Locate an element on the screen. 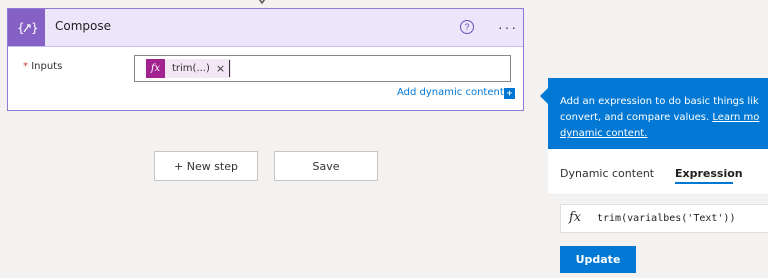 The width and height of the screenshot is (768, 278). dynamic-content-link: dynamic content. is located at coordinates (664, 134).